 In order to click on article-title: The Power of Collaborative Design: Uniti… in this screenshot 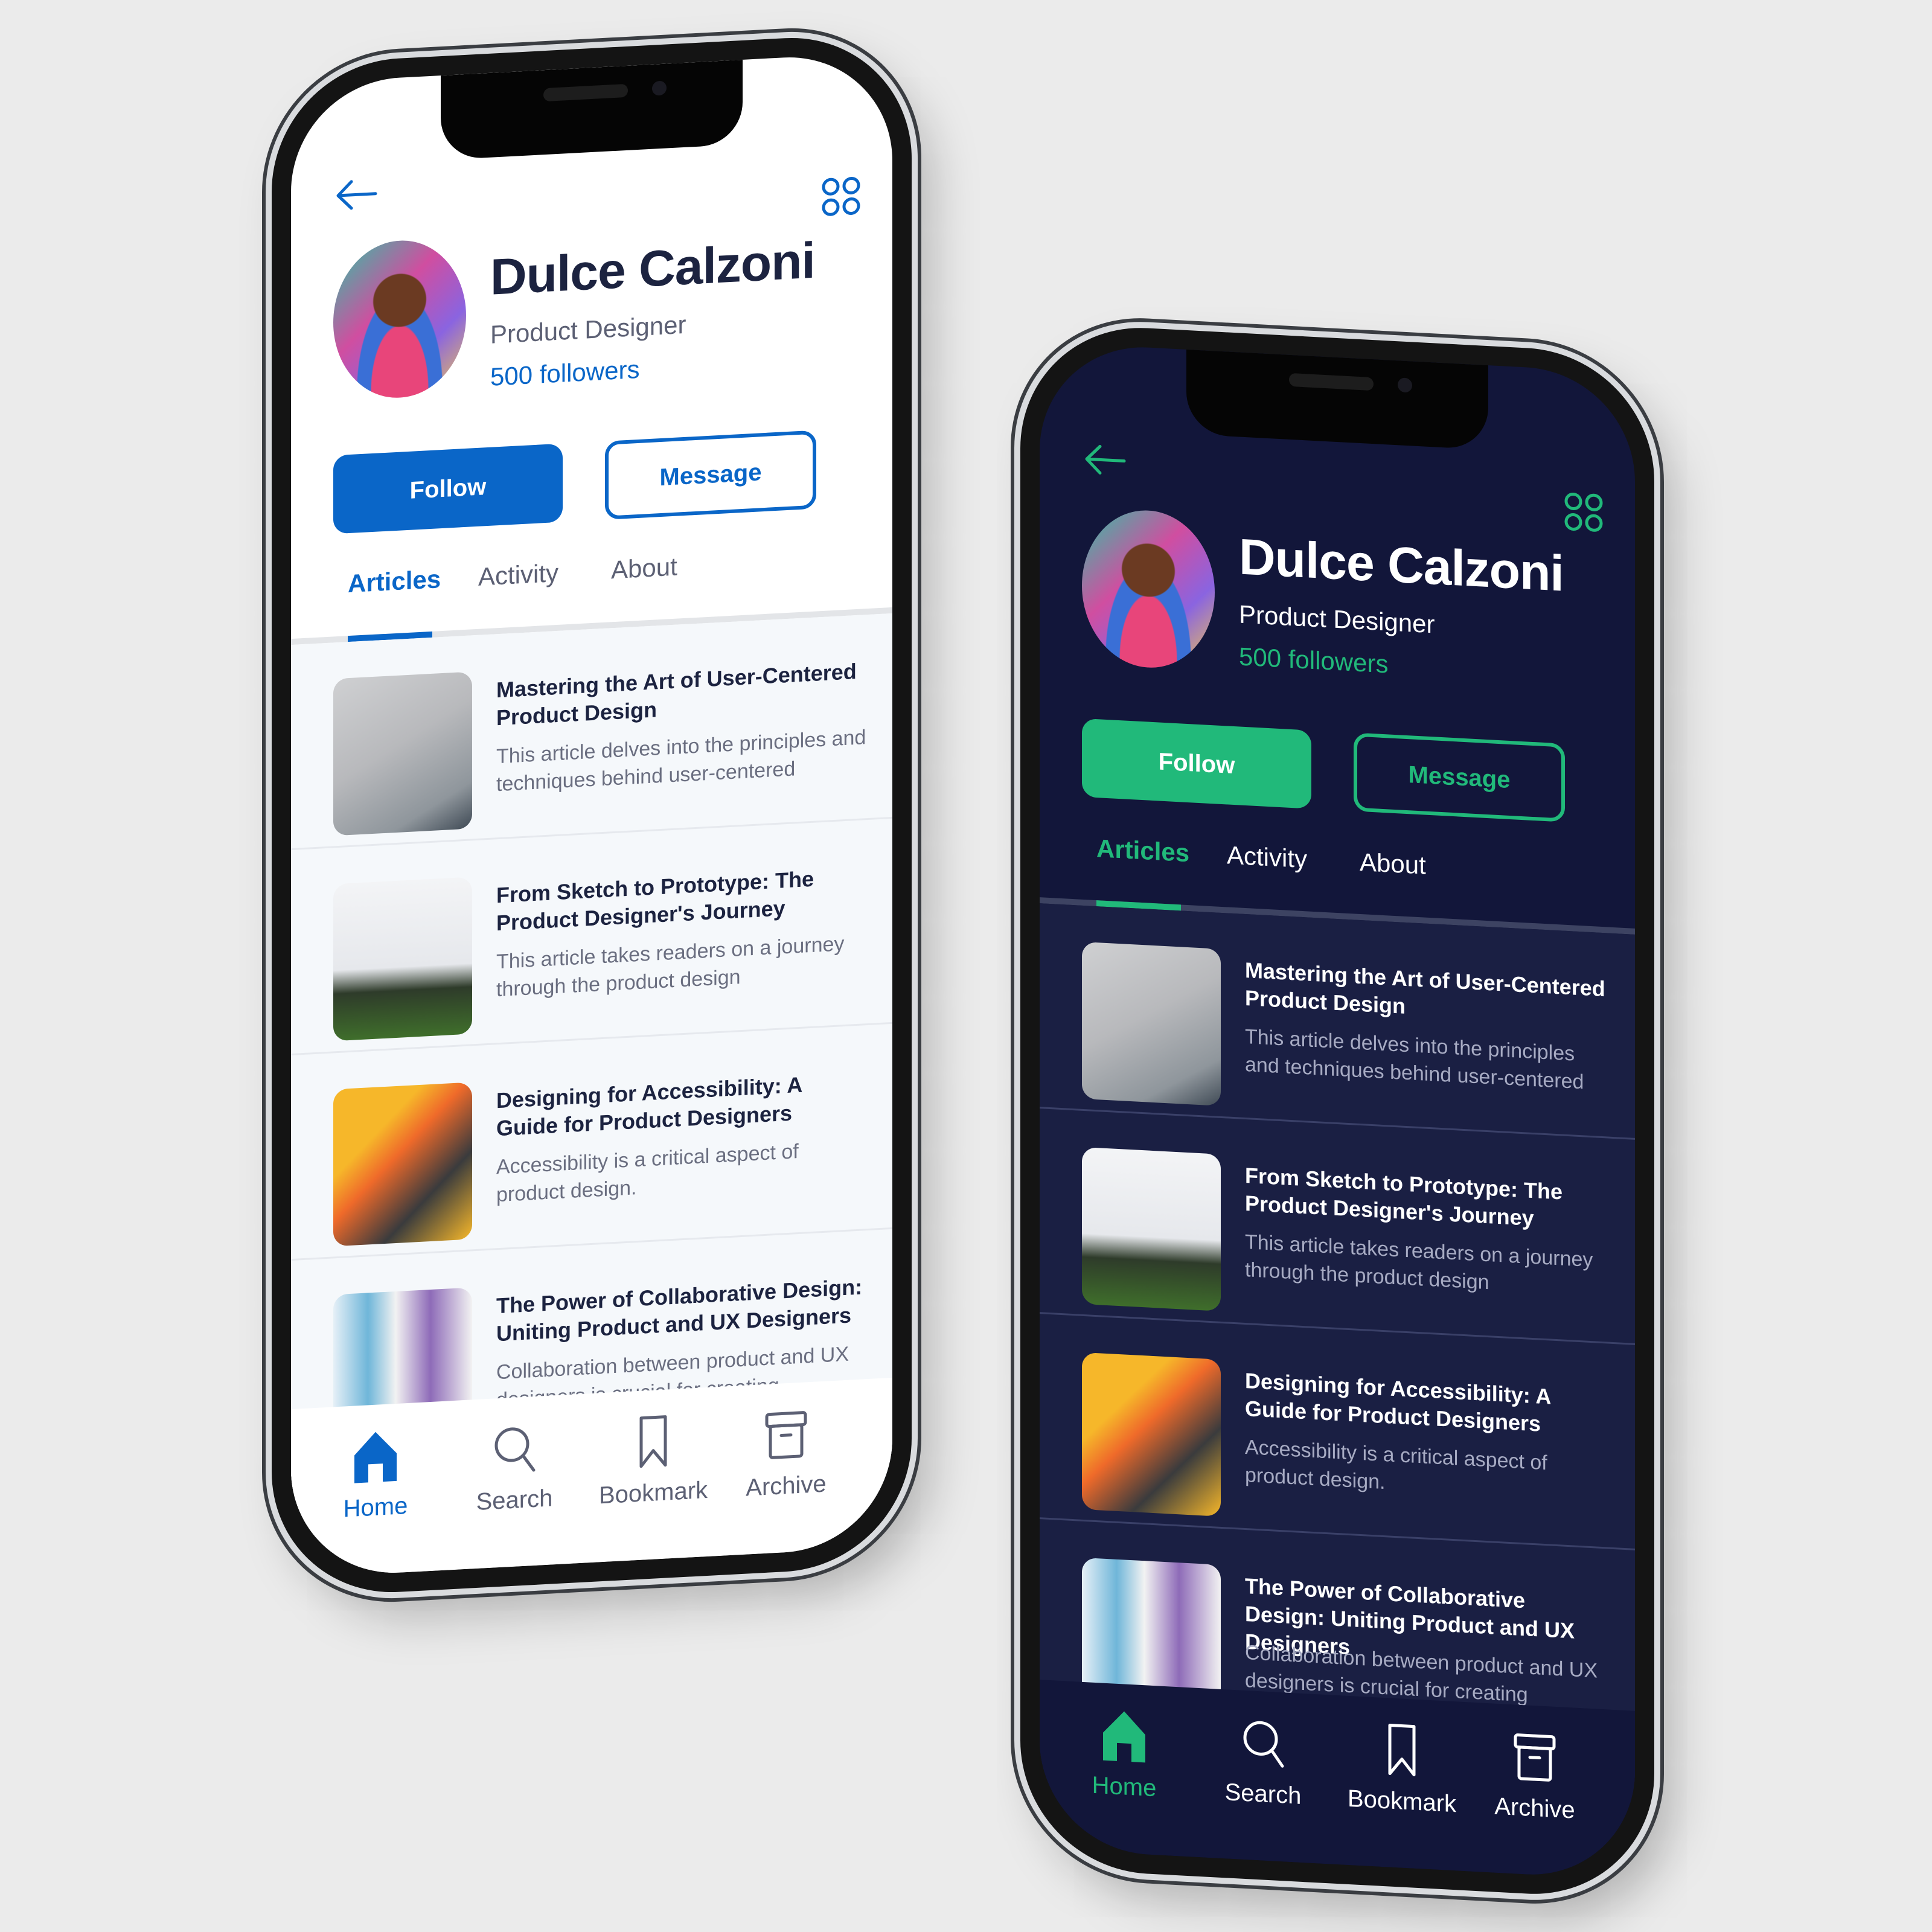, I will do `click(680, 1310)`.